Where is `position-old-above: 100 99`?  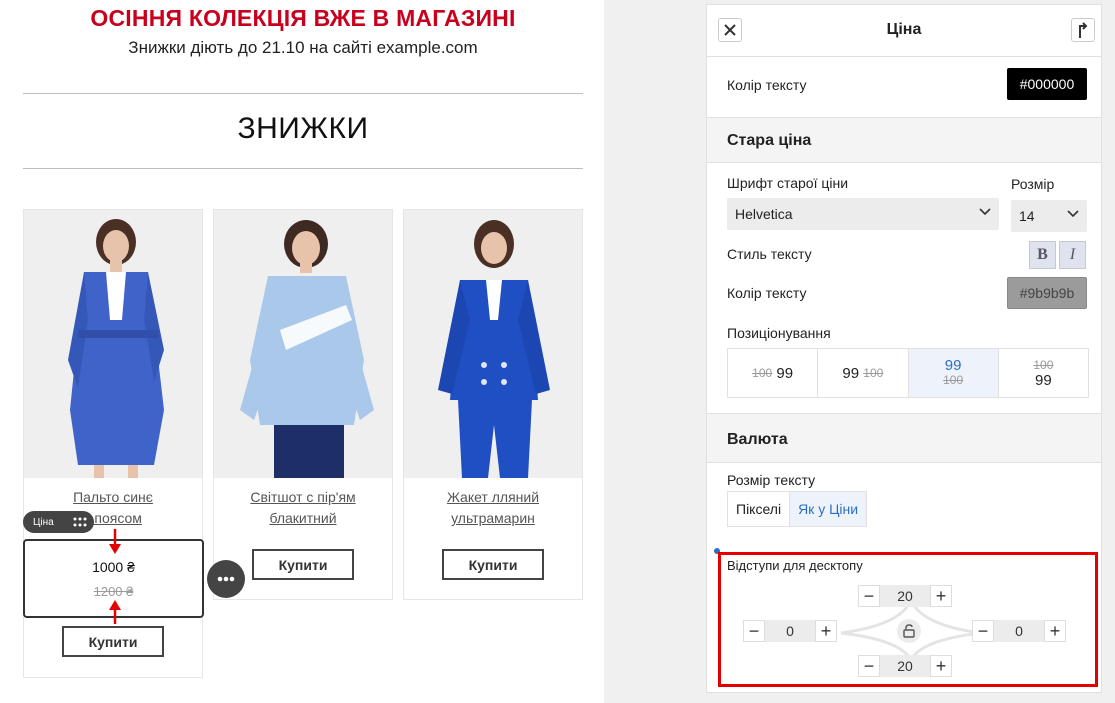
position-old-above: 100 99 is located at coordinates (1043, 373).